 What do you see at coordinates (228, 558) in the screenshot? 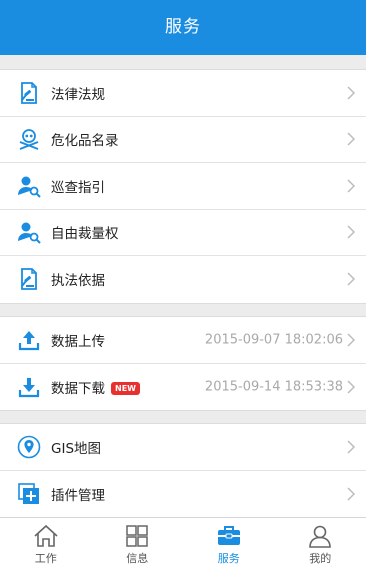
I see `tab-label: 服务` at bounding box center [228, 558].